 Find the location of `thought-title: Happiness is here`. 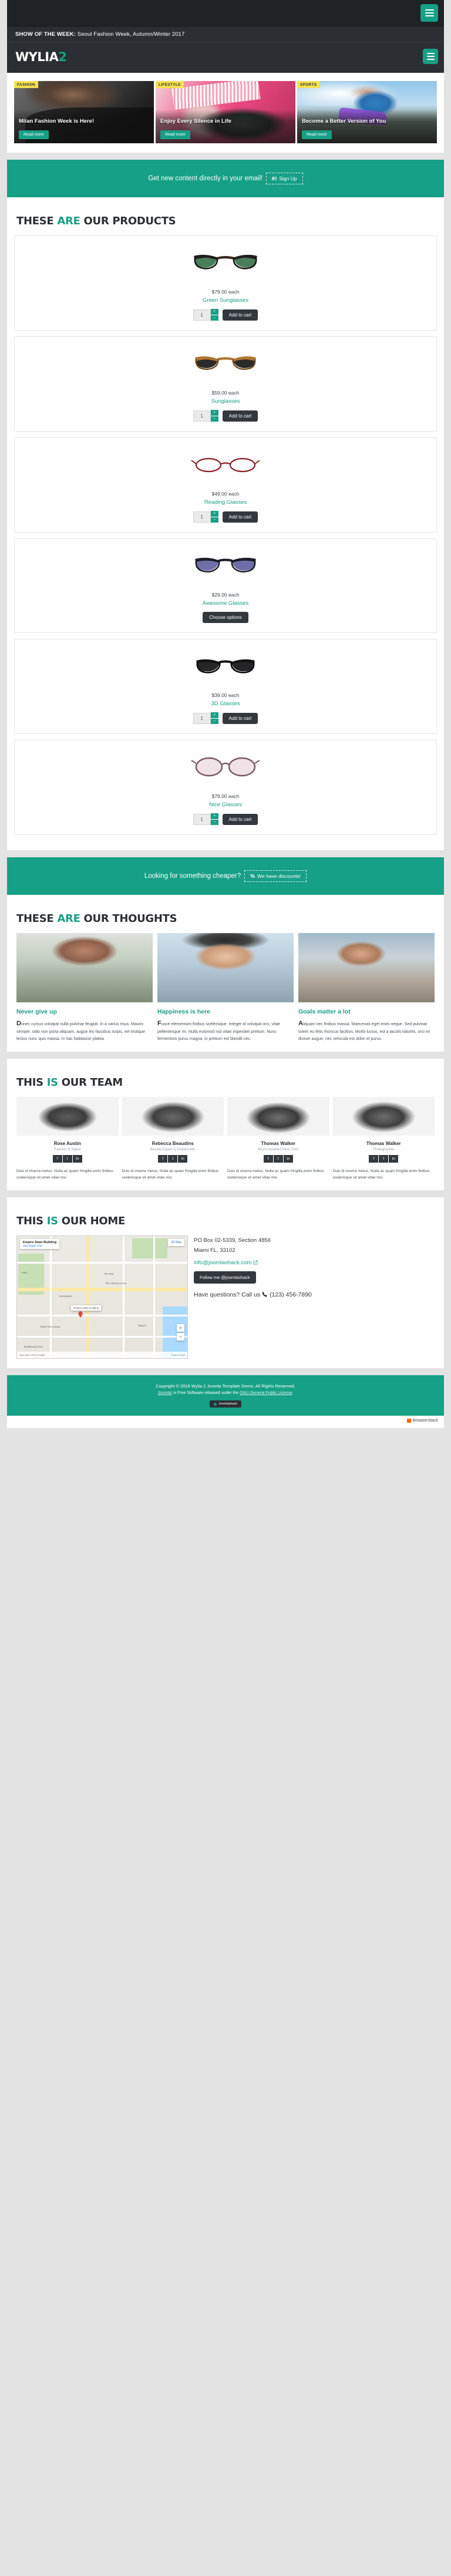

thought-title: Happiness is here is located at coordinates (225, 1011).